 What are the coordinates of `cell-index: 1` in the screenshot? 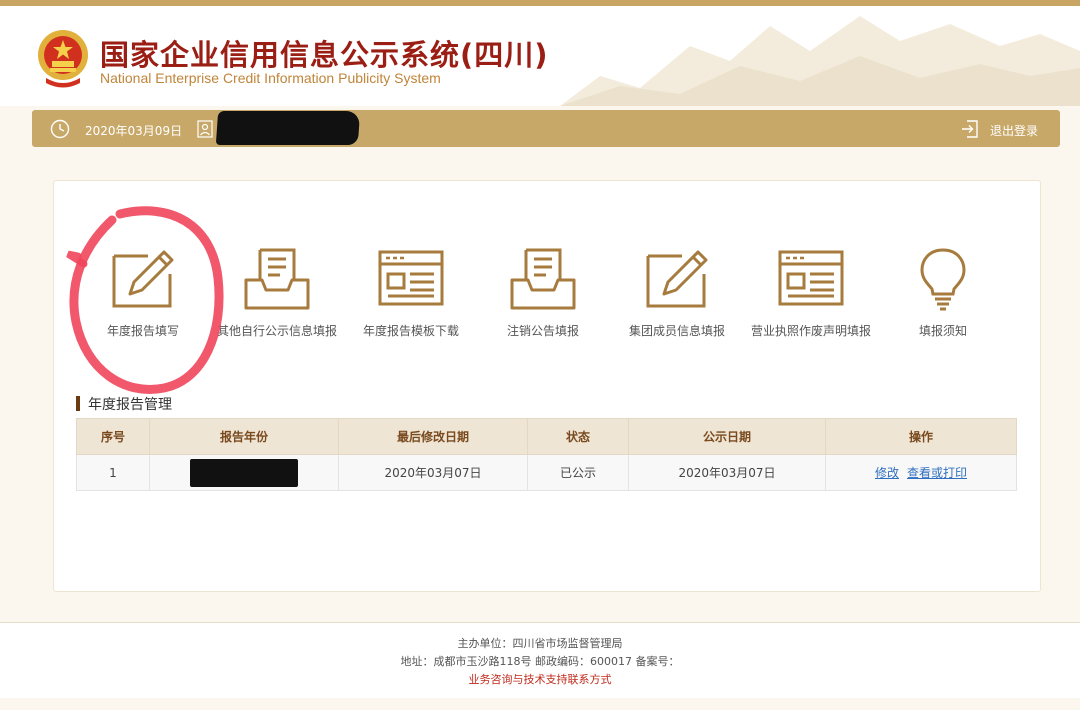 It's located at (113, 473).